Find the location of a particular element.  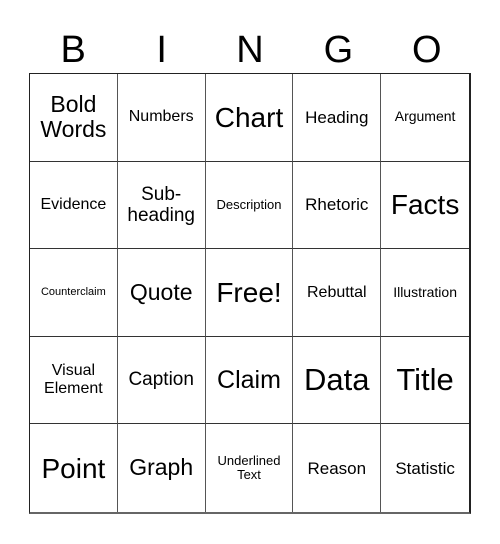

bingo-cell: Statistic is located at coordinates (425, 468).